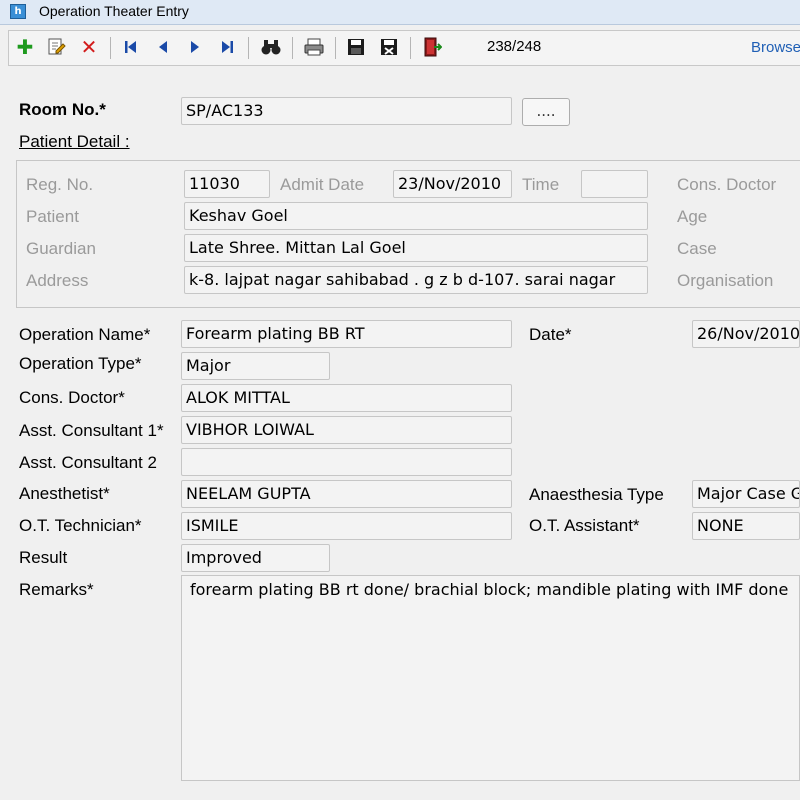  Describe the element at coordinates (596, 494) in the screenshot. I see `anaesthesia-type-label: Anaesthesia Type` at that location.